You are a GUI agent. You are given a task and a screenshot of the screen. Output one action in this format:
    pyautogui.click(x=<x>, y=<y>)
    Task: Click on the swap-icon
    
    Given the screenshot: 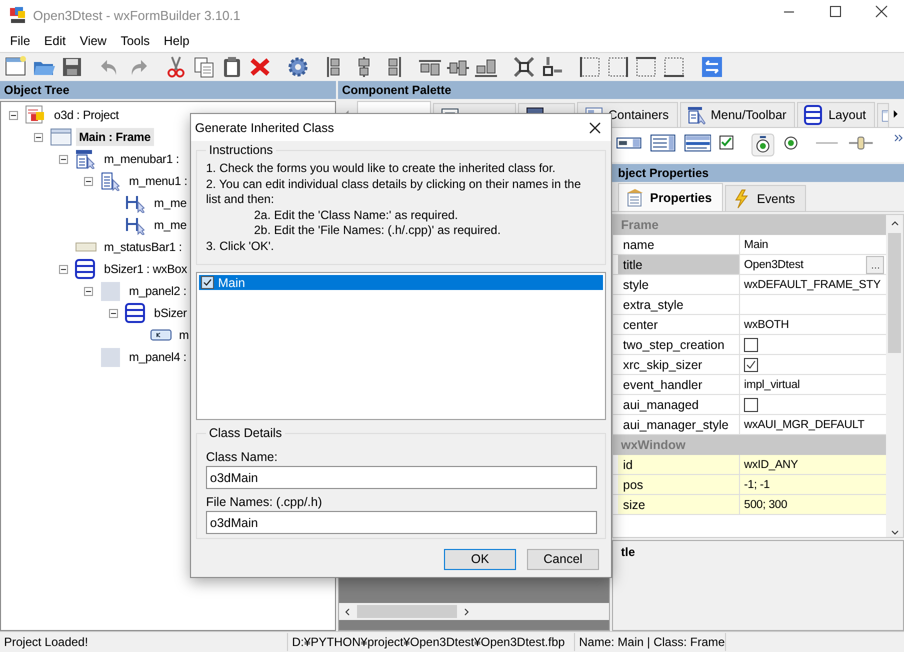 What is the action you would take?
    pyautogui.click(x=712, y=67)
    